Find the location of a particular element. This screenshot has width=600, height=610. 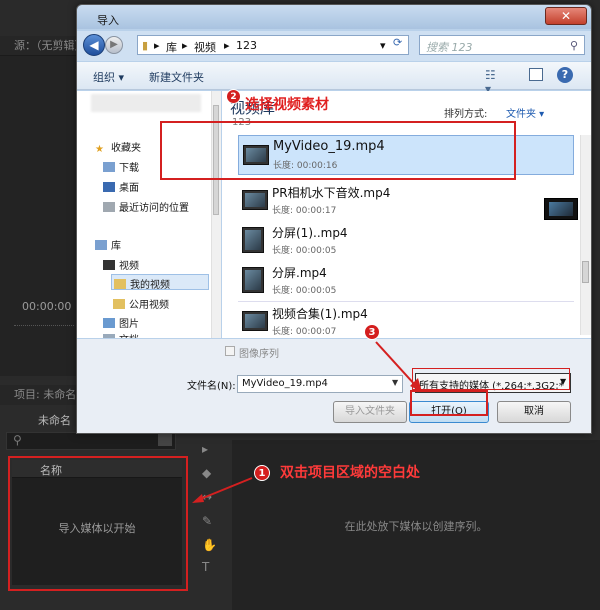

close-button: ✕ is located at coordinates (566, 16).